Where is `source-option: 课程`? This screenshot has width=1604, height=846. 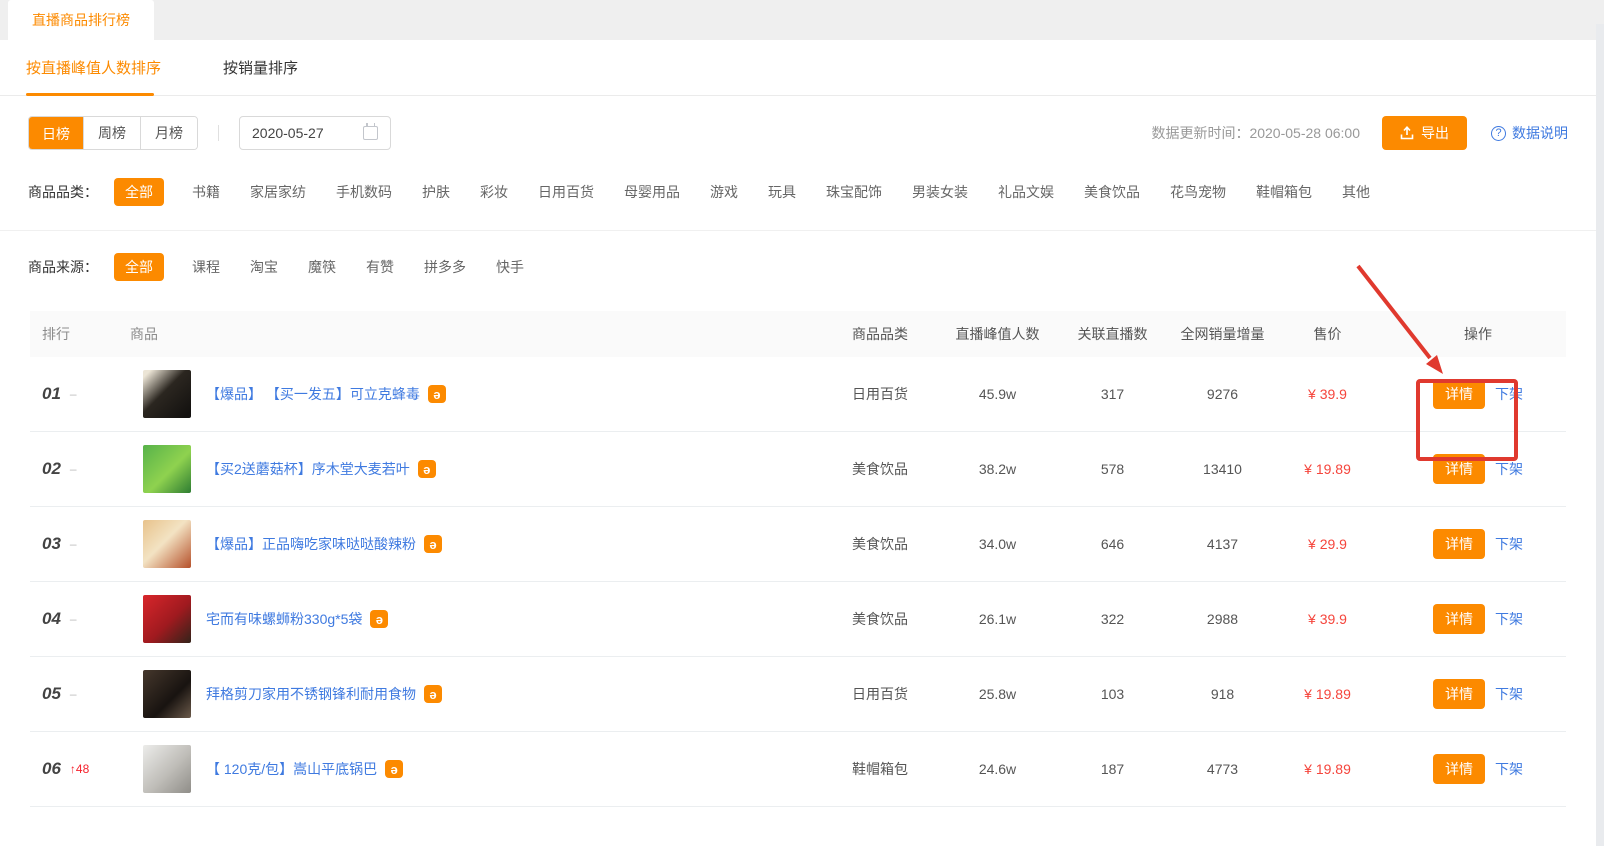 source-option: 课程 is located at coordinates (206, 267).